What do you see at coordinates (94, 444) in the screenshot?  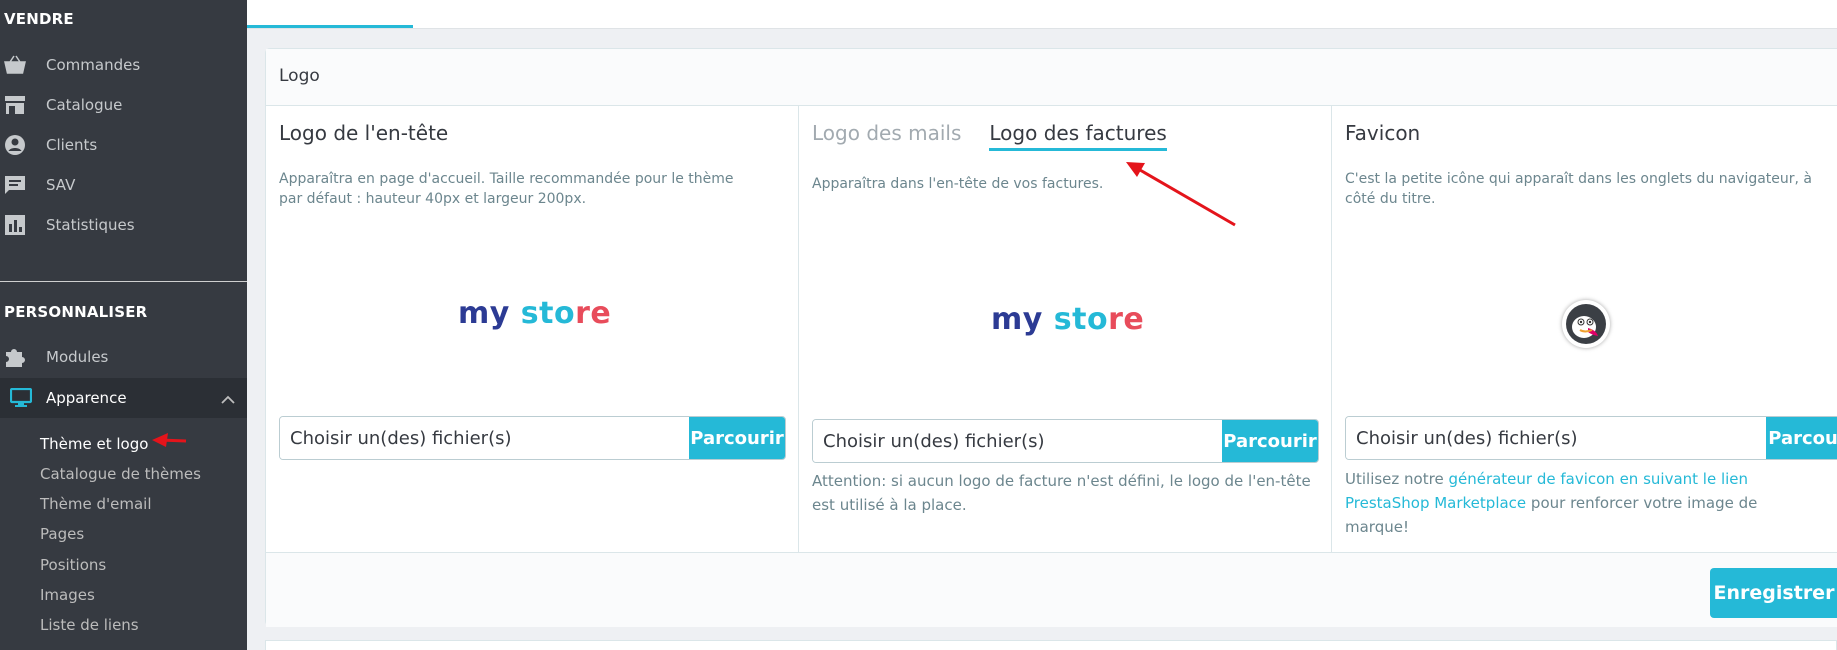 I see `sidebar-subitem-theme-logo: Thème et logo` at bounding box center [94, 444].